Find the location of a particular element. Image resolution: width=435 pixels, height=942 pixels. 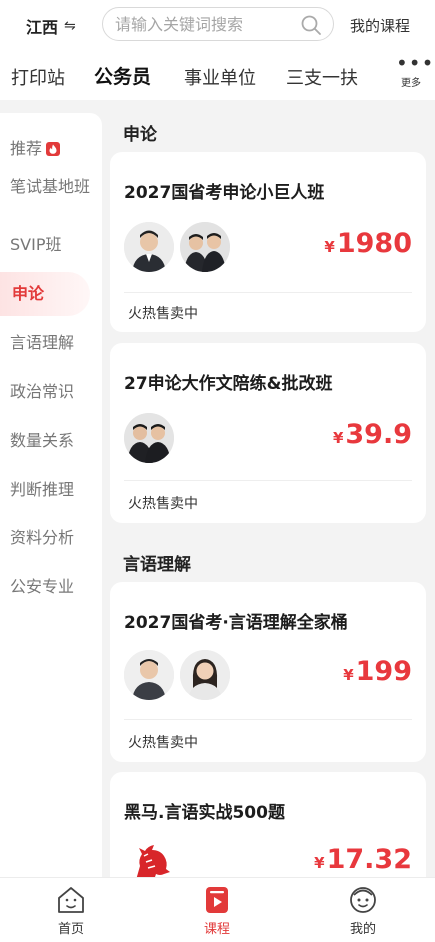

course-title: 黑马.言语实战500题 is located at coordinates (204, 813).